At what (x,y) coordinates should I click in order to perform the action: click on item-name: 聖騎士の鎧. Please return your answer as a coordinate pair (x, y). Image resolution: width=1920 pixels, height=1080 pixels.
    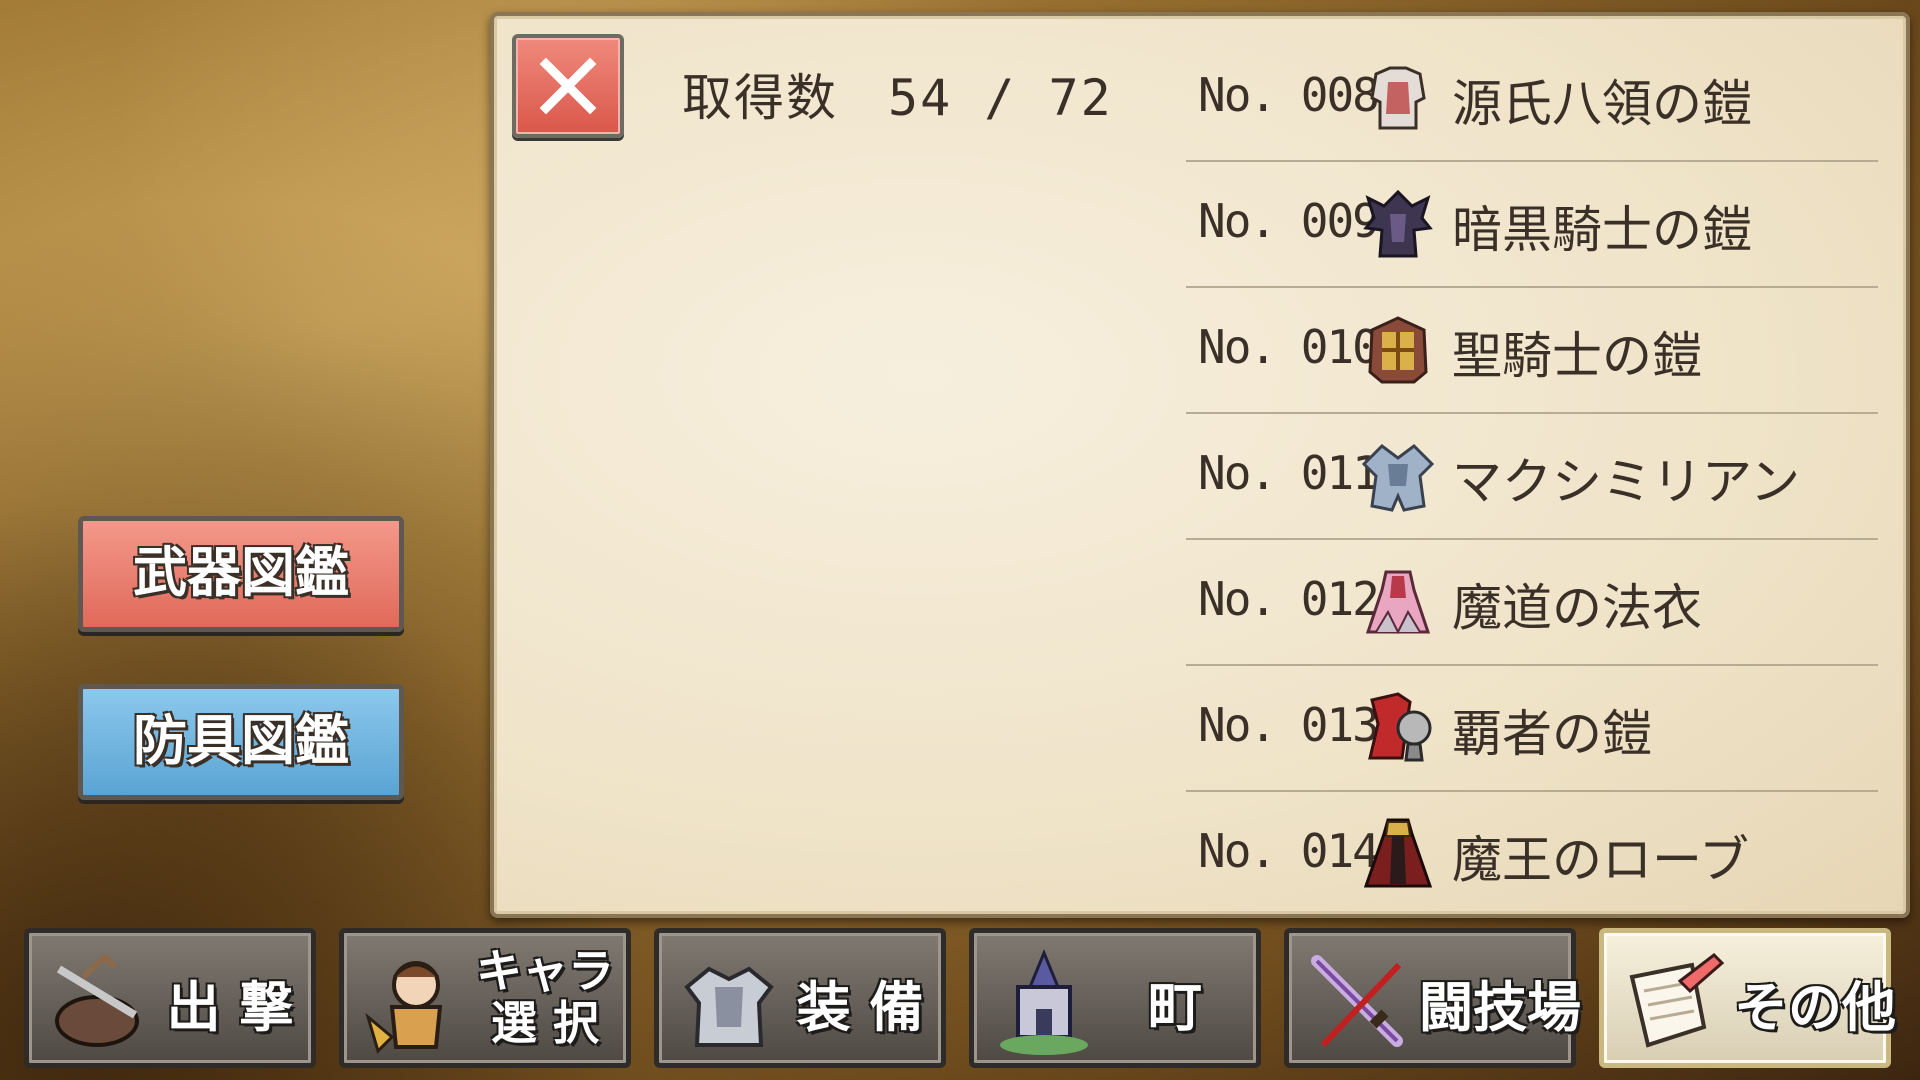
    Looking at the image, I should click on (1577, 356).